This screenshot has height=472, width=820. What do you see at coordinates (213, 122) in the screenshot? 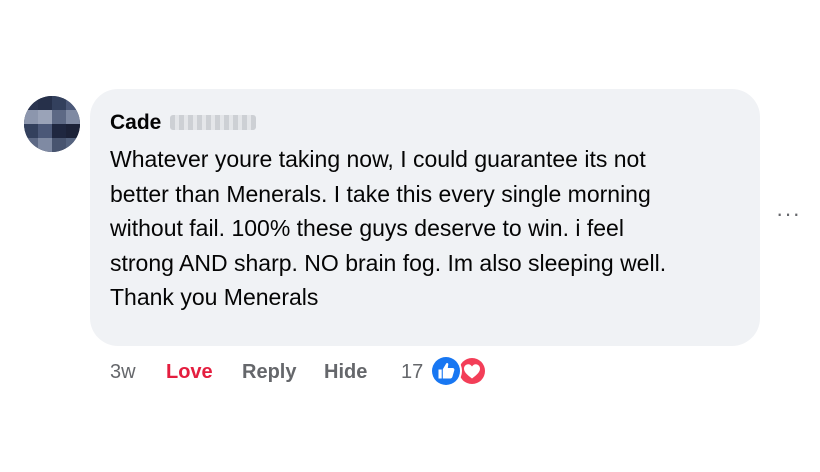
I see `redacted-last-name` at bounding box center [213, 122].